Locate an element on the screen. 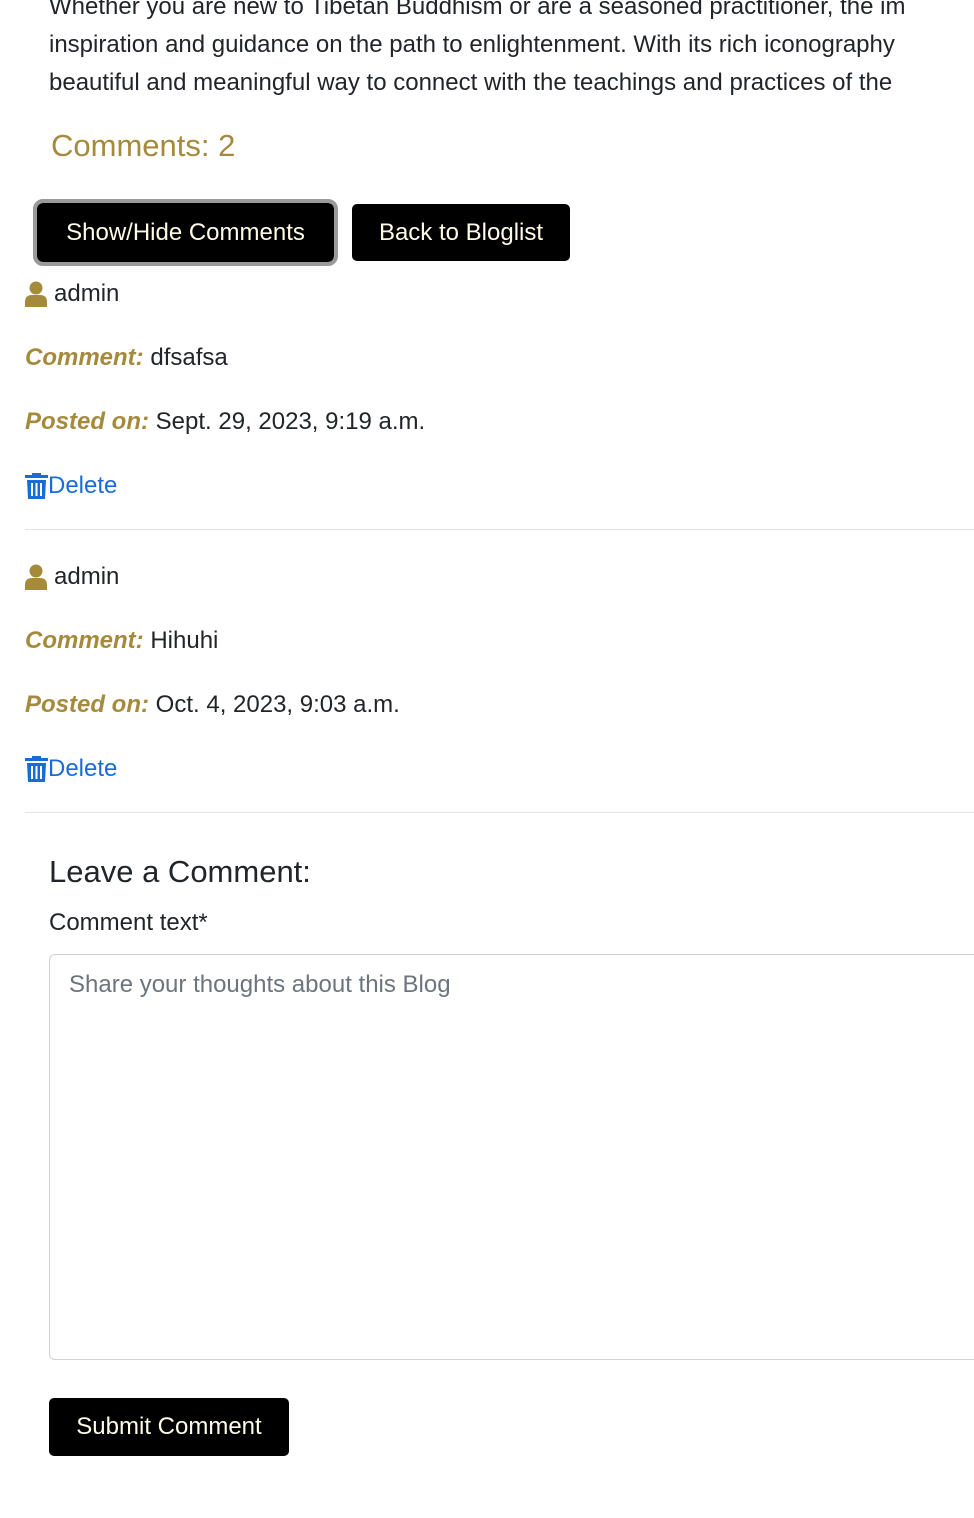 The width and height of the screenshot is (974, 1518). comment-text-row: Comment: Hihuhi is located at coordinates (121, 641).